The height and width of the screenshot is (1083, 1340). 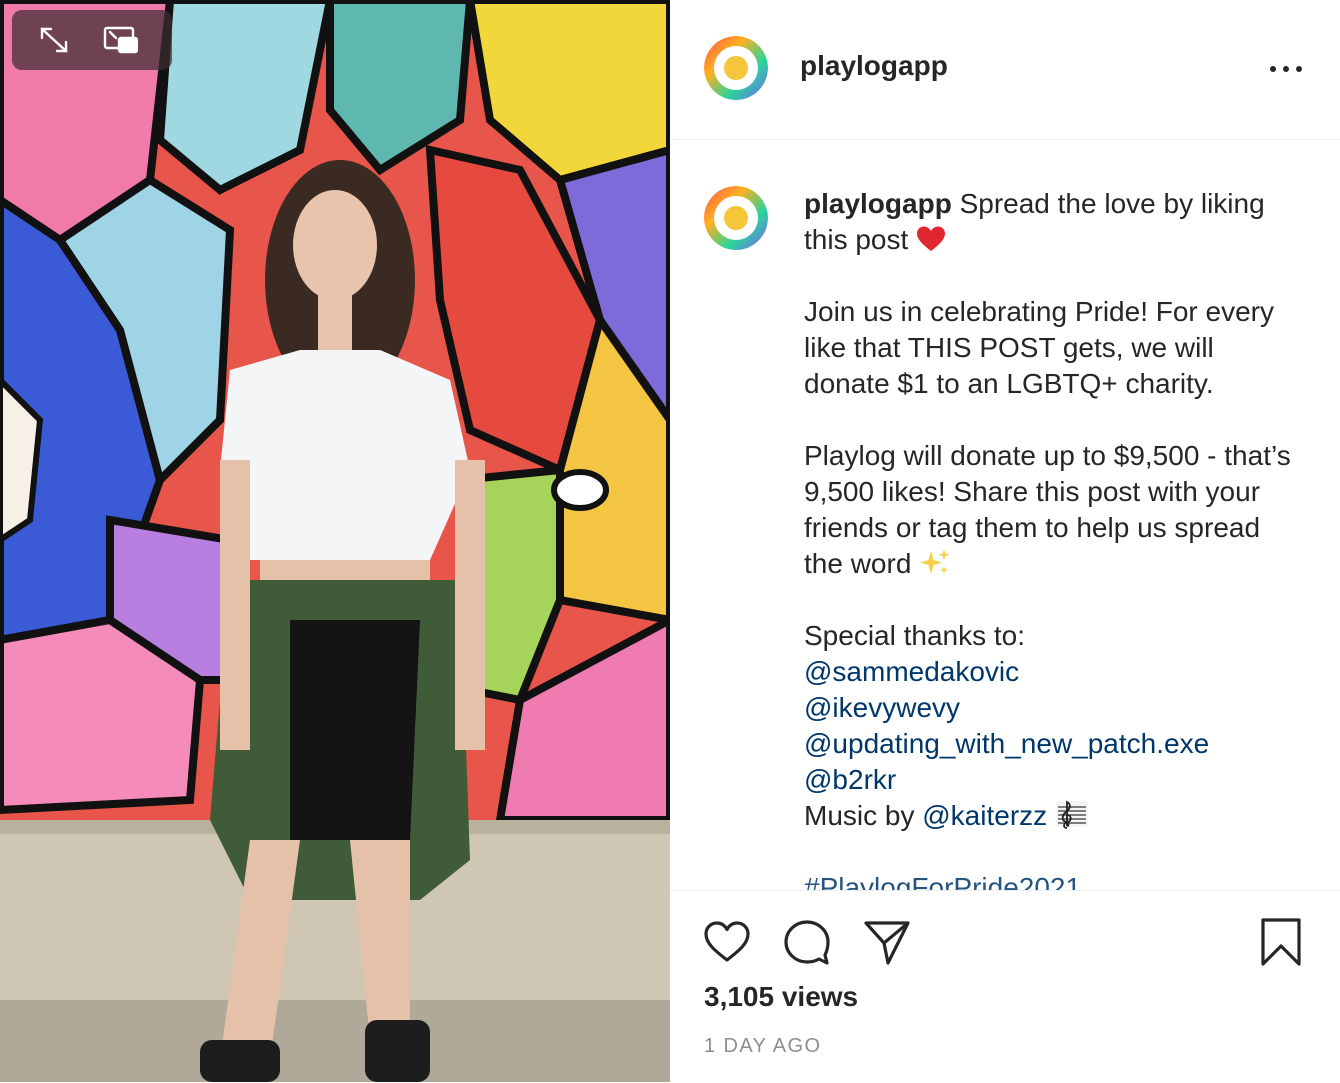 I want to click on paper-plane-icon, so click(x=887, y=942).